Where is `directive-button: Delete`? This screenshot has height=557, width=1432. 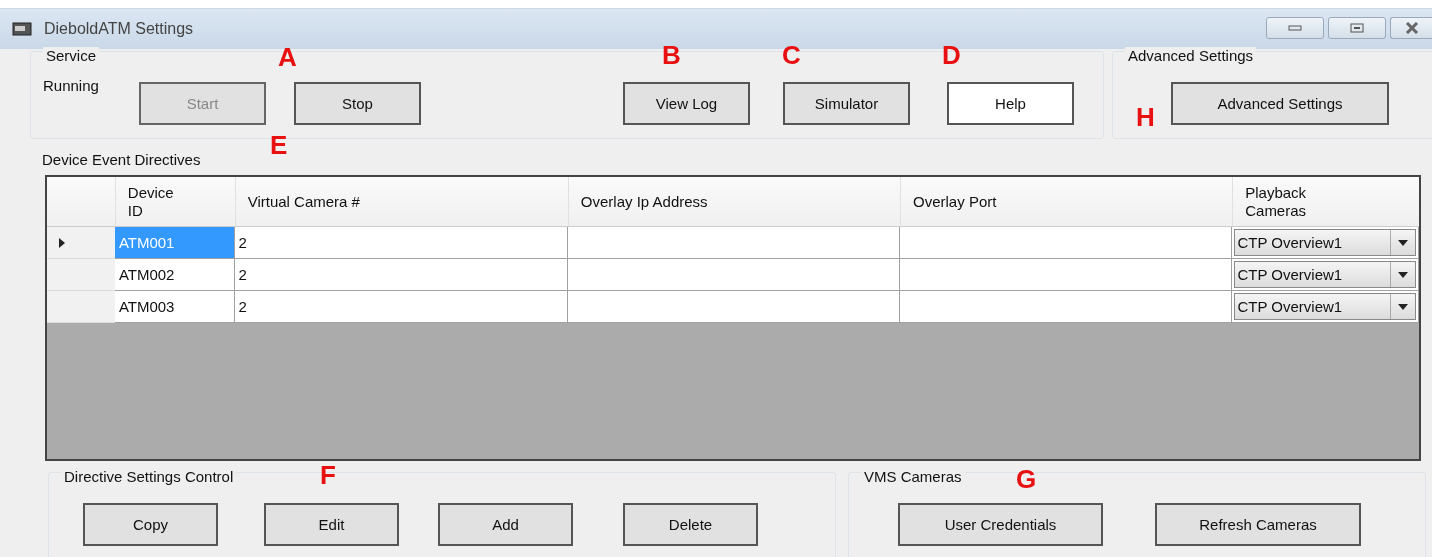
directive-button: Delete is located at coordinates (690, 524).